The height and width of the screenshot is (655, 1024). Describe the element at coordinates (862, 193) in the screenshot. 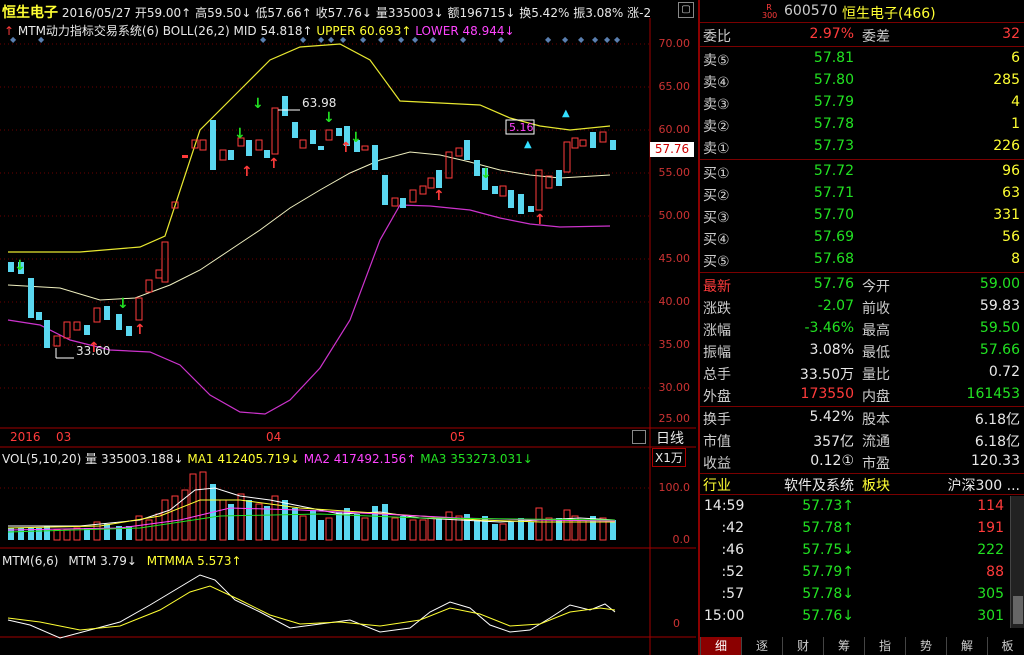

I see `buy-row: 买② 57.71 63` at that location.